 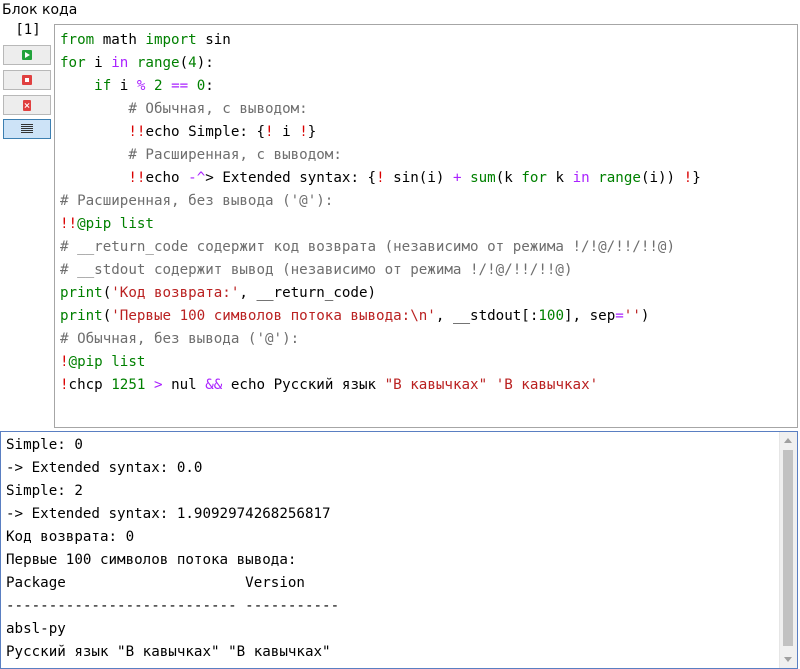 I want to click on code-line: # Обычная, с выводом:, so click(x=380, y=109).